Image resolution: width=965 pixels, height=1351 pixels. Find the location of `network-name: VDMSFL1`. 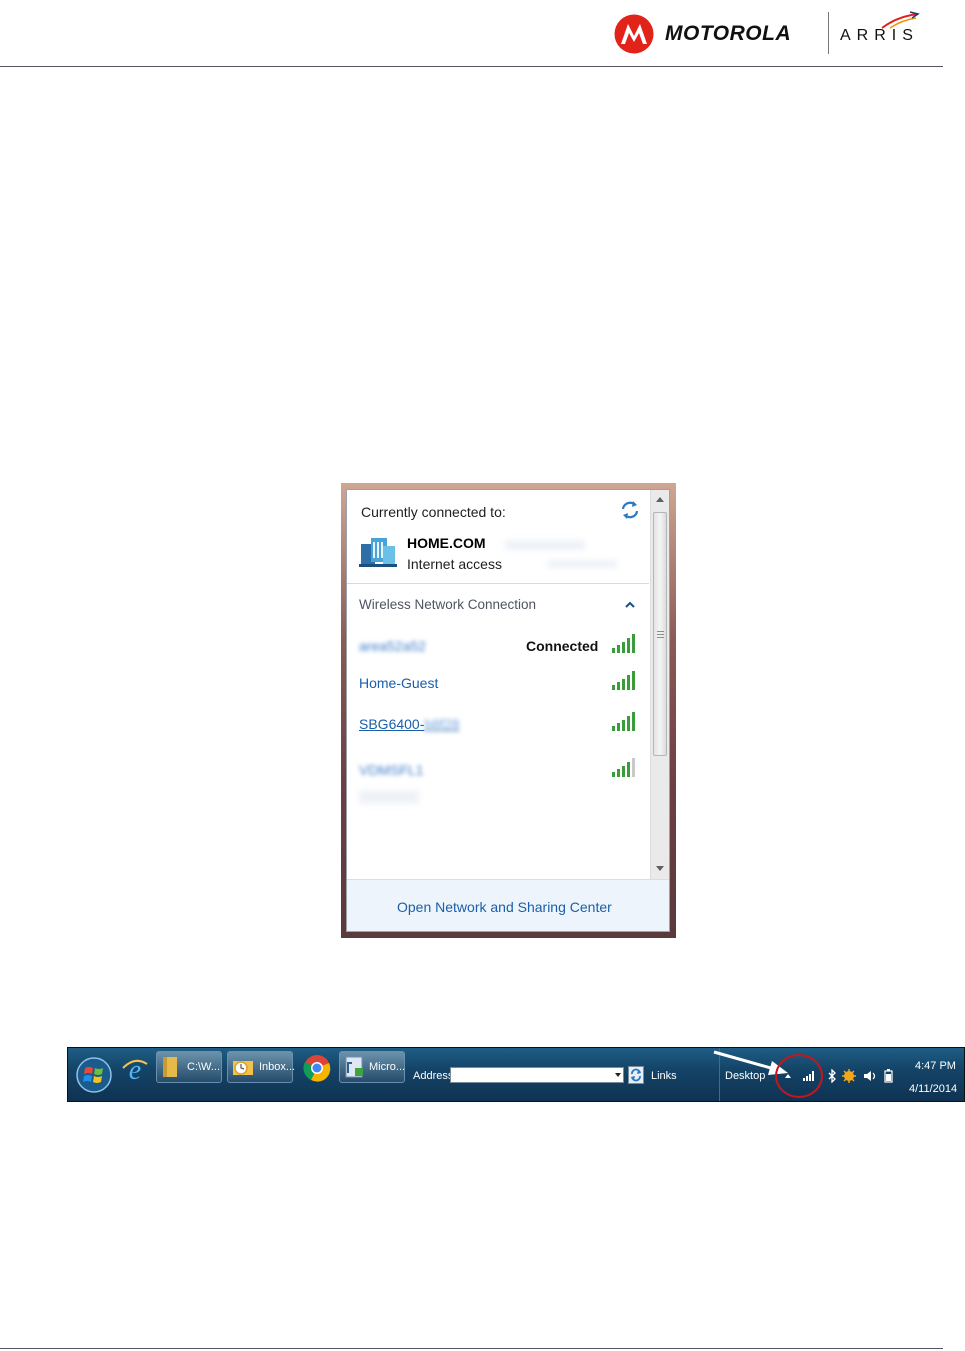

network-name: VDMSFL1 is located at coordinates (391, 770).